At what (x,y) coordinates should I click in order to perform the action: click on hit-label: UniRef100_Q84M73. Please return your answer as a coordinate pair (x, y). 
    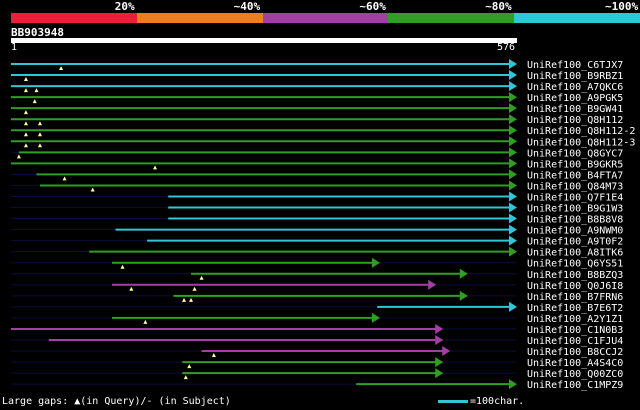
    Looking at the image, I should click on (575, 186).